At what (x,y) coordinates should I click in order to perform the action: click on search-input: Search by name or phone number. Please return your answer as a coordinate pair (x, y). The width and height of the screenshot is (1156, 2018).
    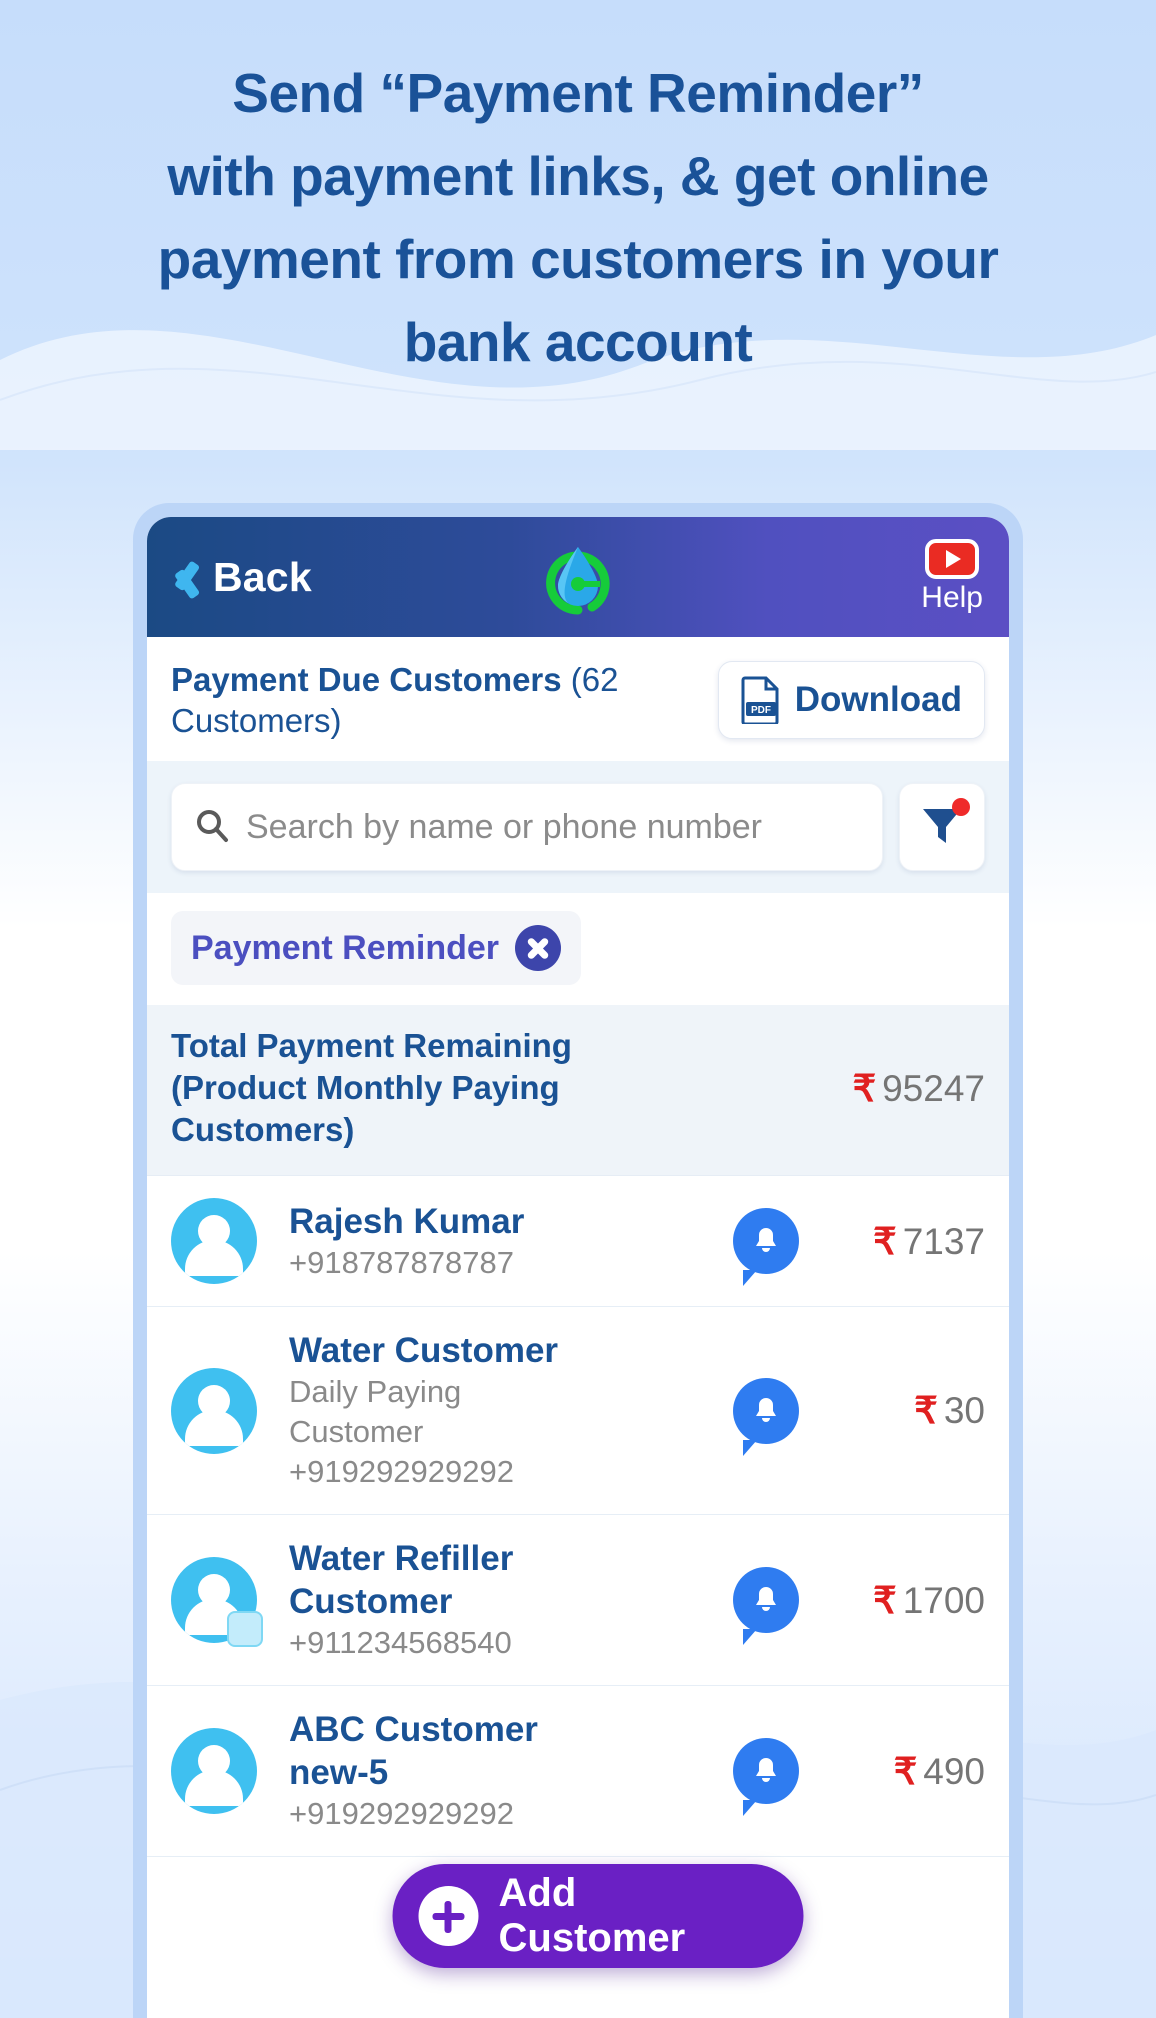
    Looking at the image, I should click on (527, 827).